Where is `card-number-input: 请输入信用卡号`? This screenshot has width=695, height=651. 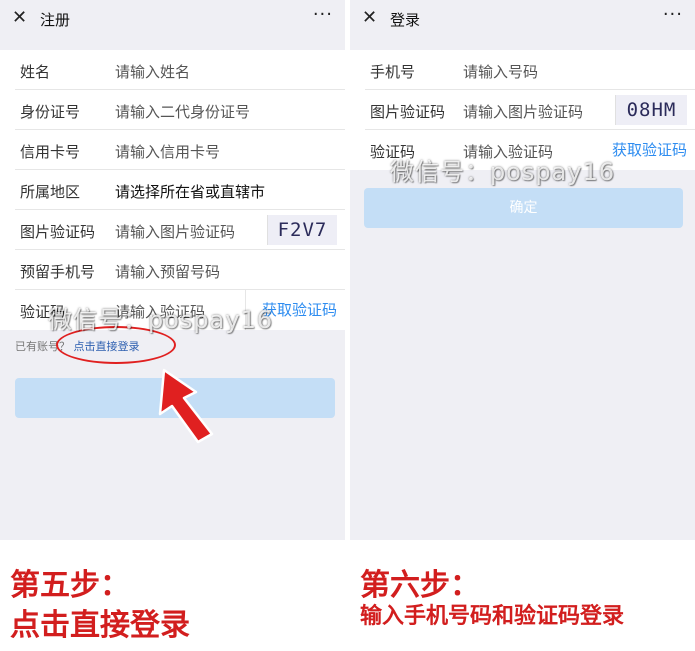
card-number-input: 请输入信用卡号 is located at coordinates (167, 151).